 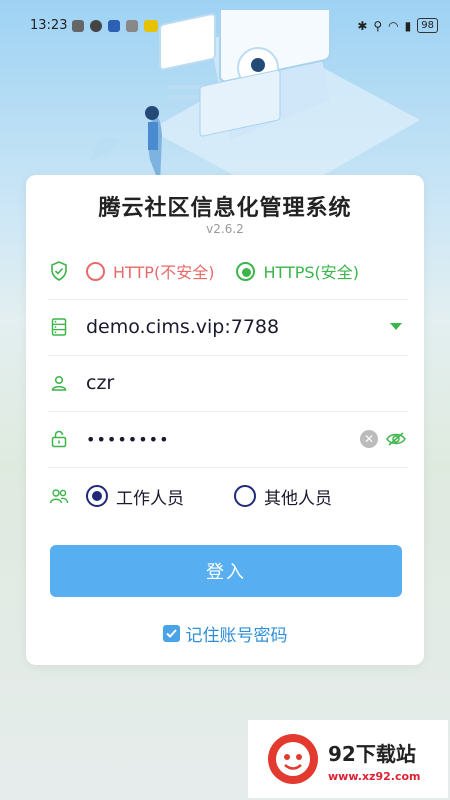 What do you see at coordinates (164, 272) in the screenshot?
I see `http-label: HTTP(不安全)` at bounding box center [164, 272].